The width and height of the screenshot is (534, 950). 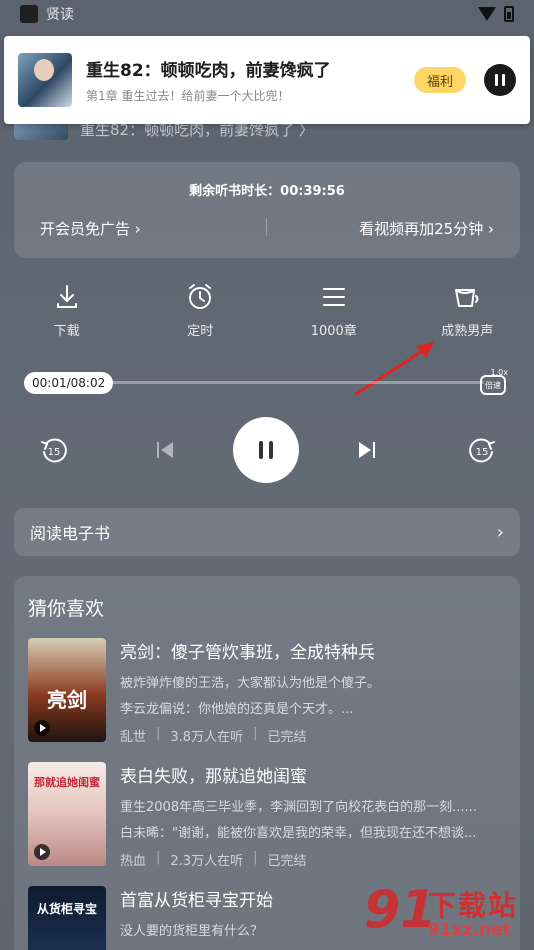 I want to click on pause-icon, so click(x=266, y=450).